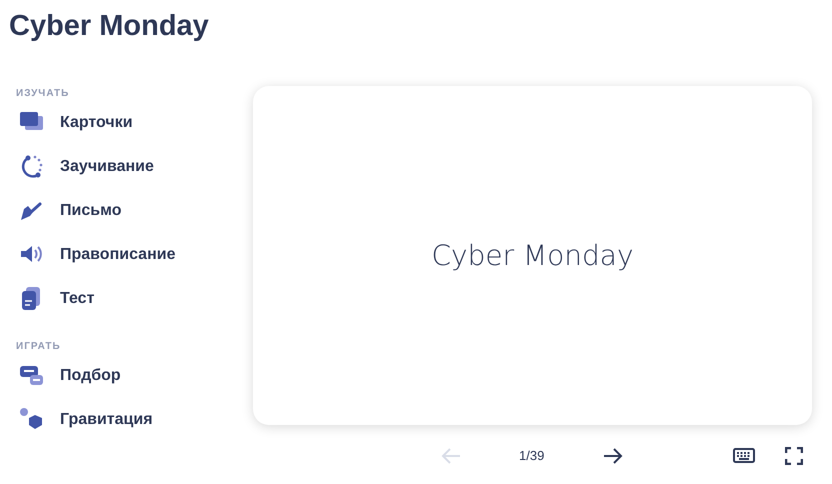  Describe the element at coordinates (42, 94) in the screenshot. I see `section-heading: ИЗУЧАТЬ` at that location.